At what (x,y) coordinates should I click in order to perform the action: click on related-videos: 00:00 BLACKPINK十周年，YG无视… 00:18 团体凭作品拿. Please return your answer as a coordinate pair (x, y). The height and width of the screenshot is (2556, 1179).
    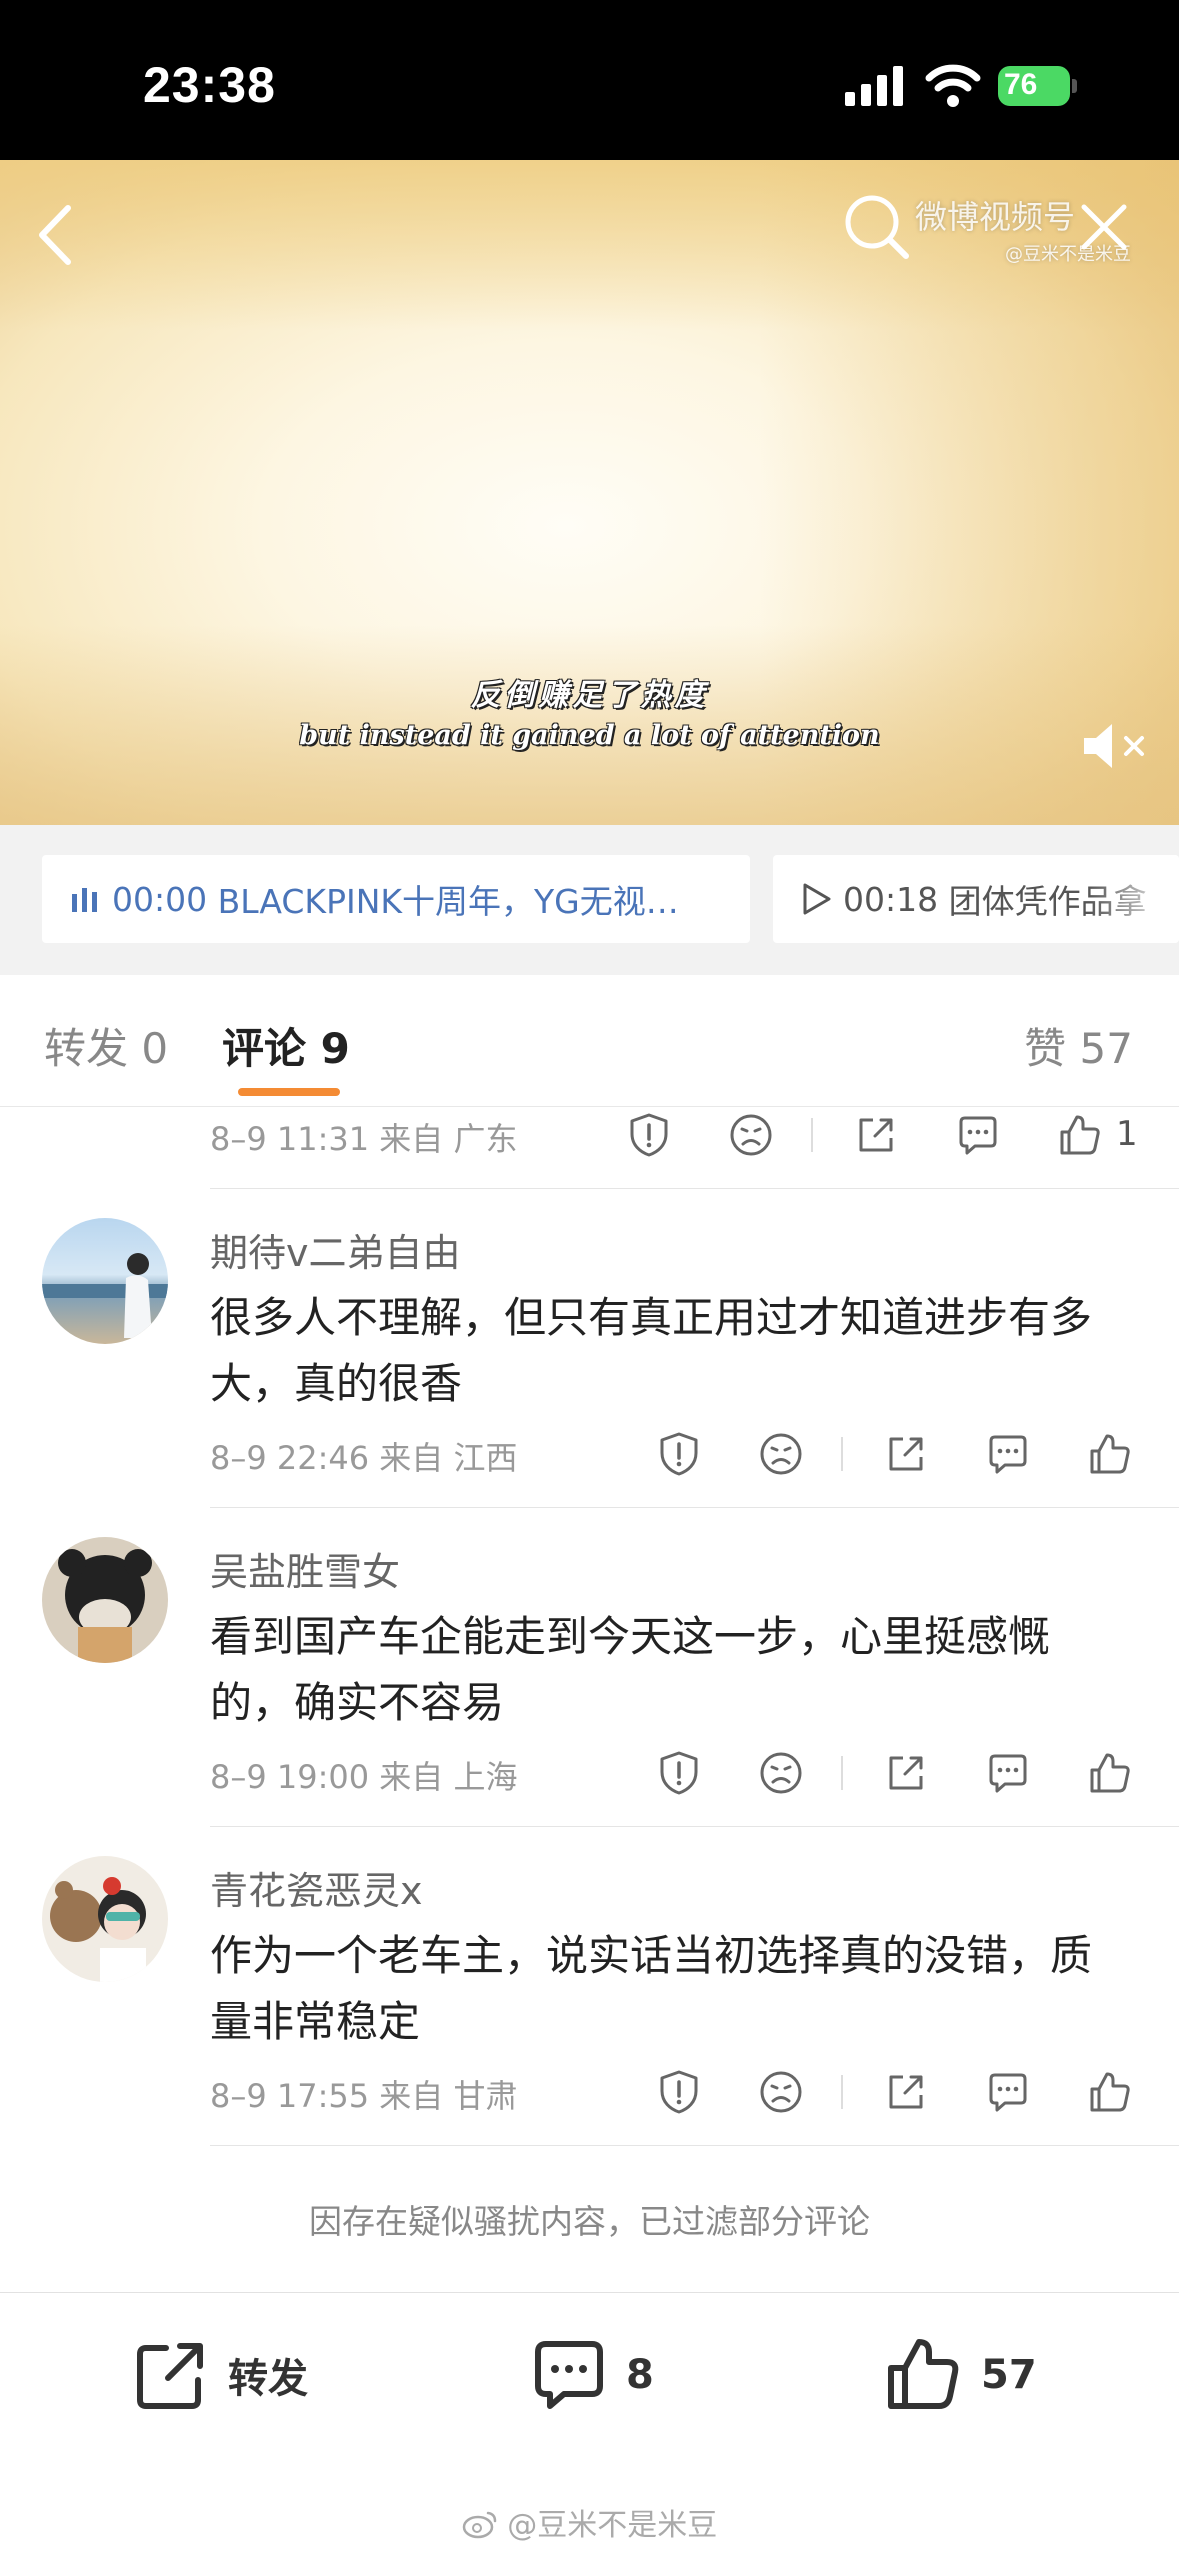
    Looking at the image, I should click on (589, 900).